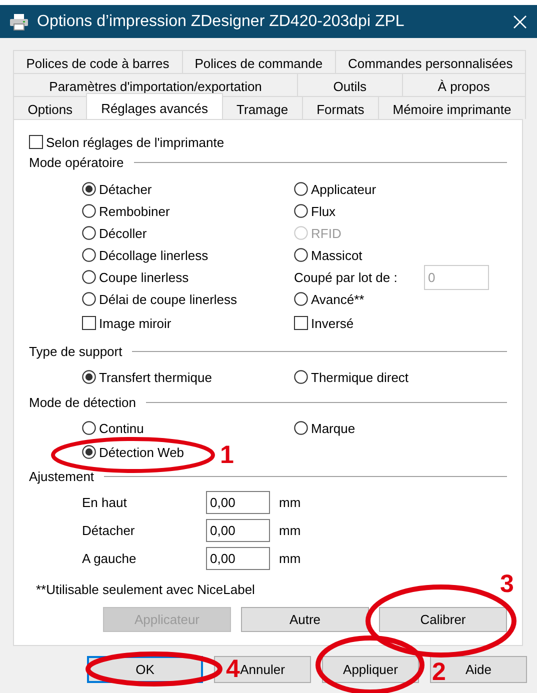 The width and height of the screenshot is (537, 693). What do you see at coordinates (305, 619) in the screenshot?
I see `action-button: Autre` at bounding box center [305, 619].